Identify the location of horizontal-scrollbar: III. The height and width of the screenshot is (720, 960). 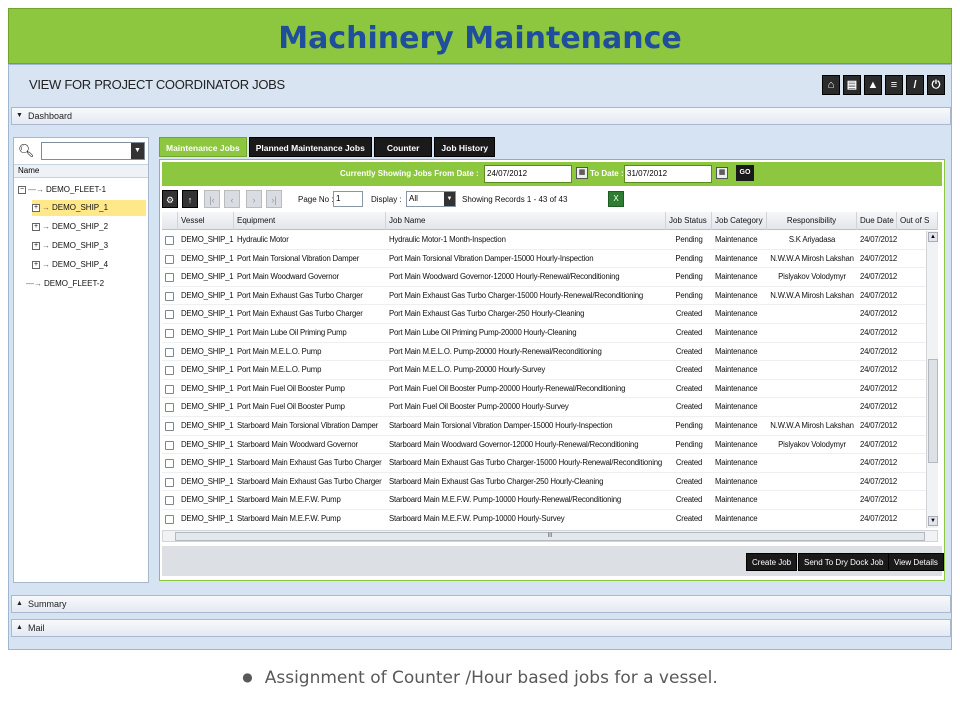
(550, 536).